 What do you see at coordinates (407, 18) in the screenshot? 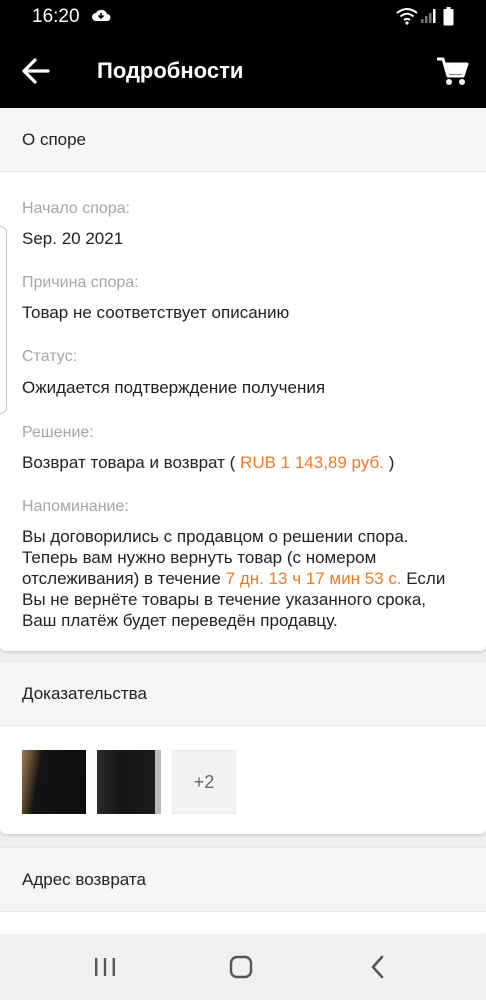
I see `wifi-icon` at bounding box center [407, 18].